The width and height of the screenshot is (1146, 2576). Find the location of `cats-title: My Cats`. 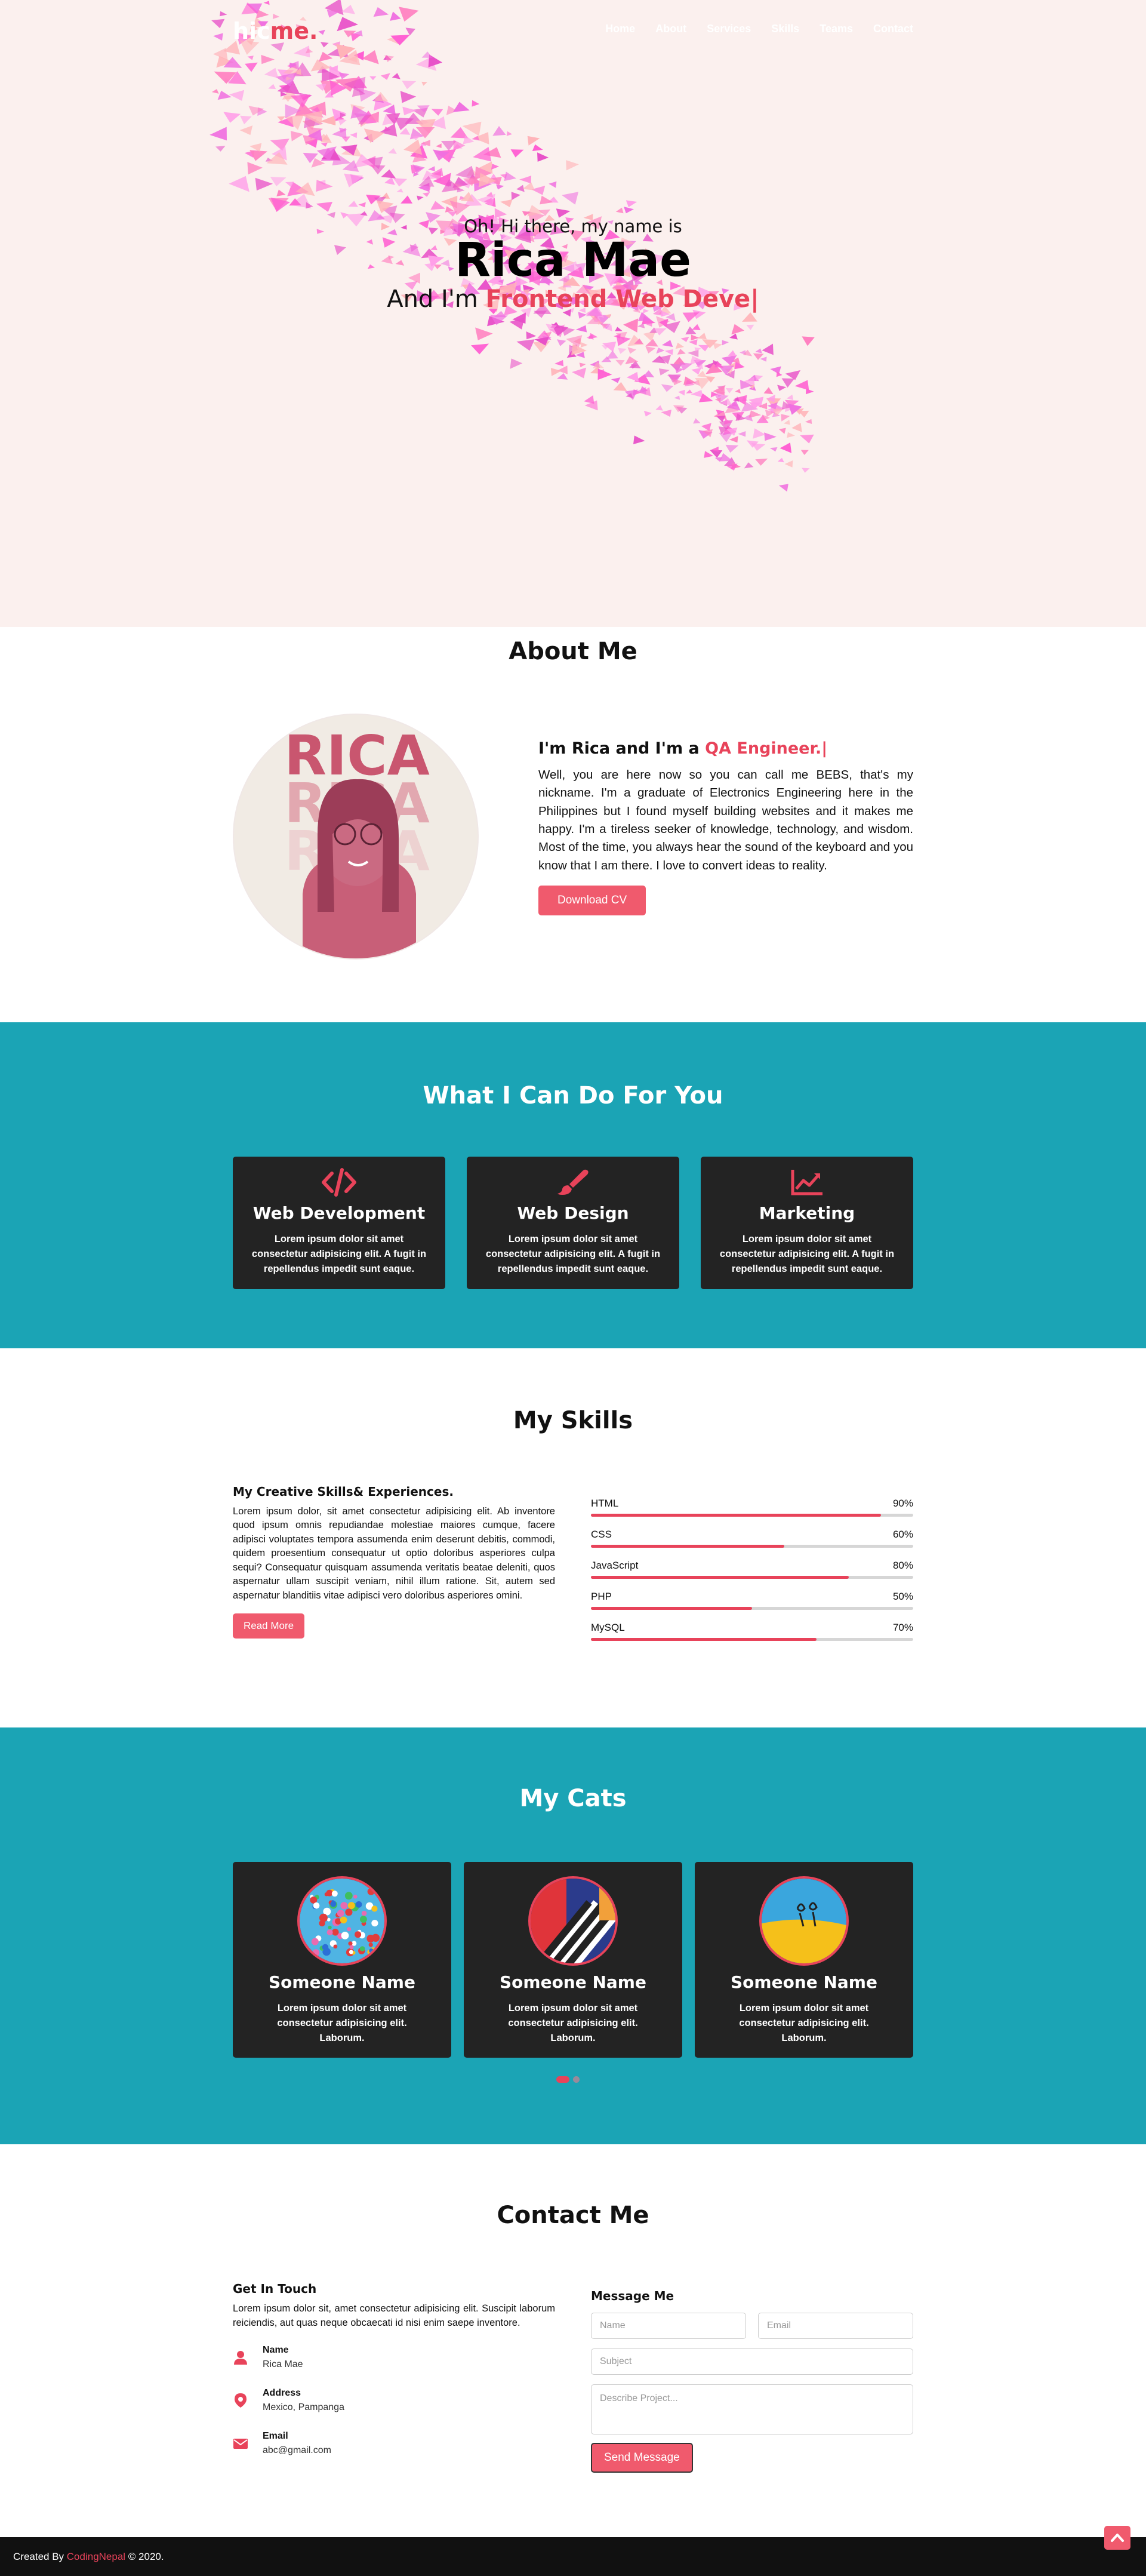

cats-title: My Cats is located at coordinates (573, 1798).